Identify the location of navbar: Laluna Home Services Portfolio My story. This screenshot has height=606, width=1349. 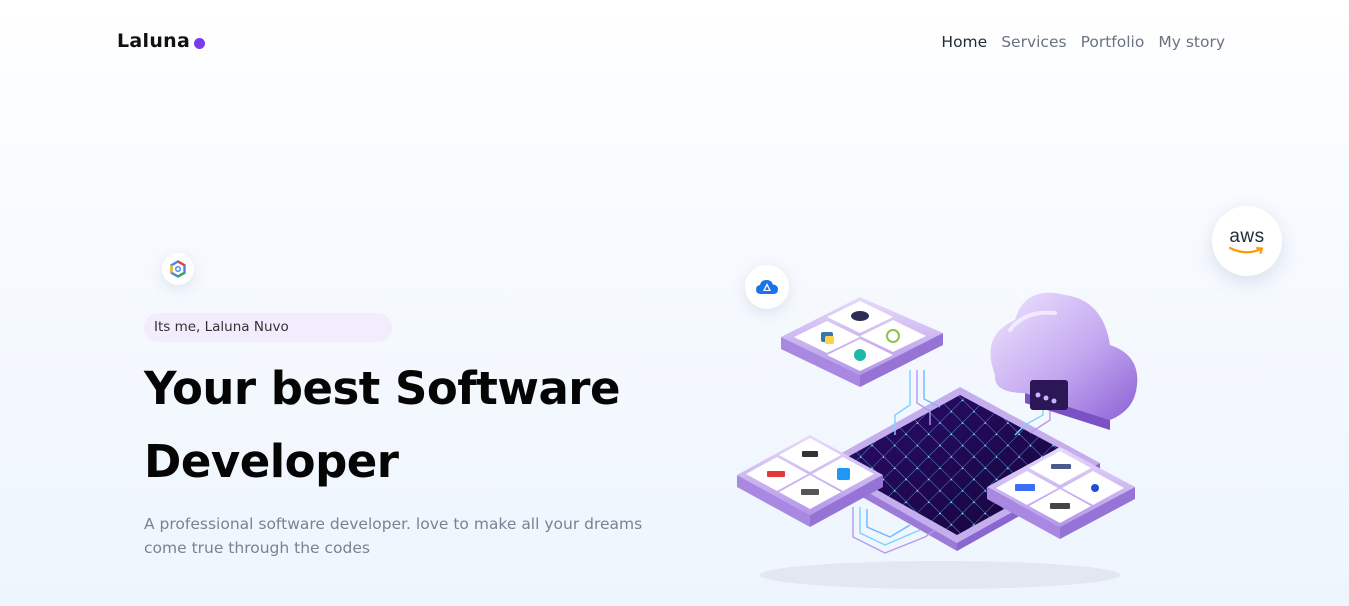
(674, 45).